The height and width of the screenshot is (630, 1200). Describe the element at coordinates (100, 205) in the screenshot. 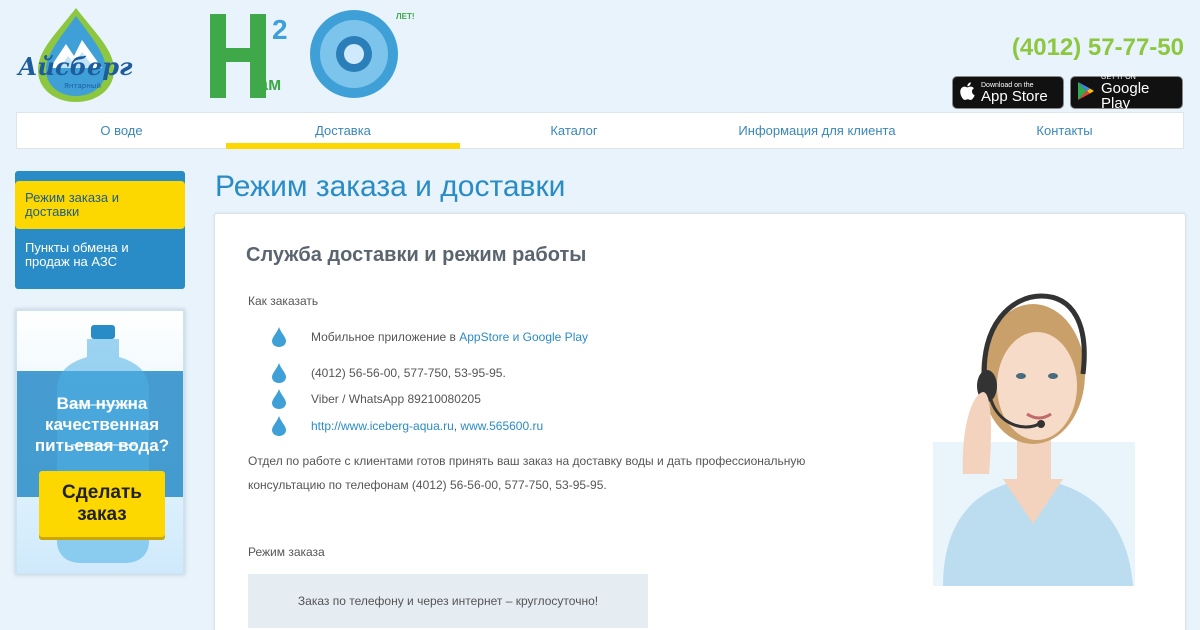

I see `sidebar-item-order-mode: Режим заказа и доставки` at that location.